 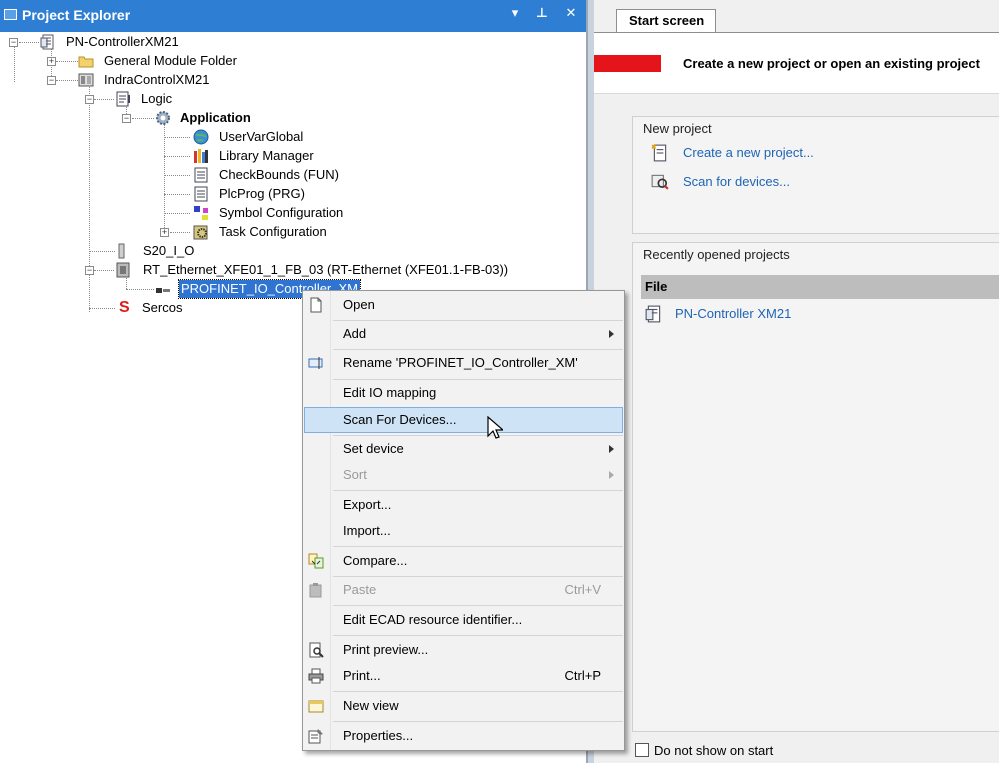 I want to click on tree-node-application: Application, so click(x=255, y=118).